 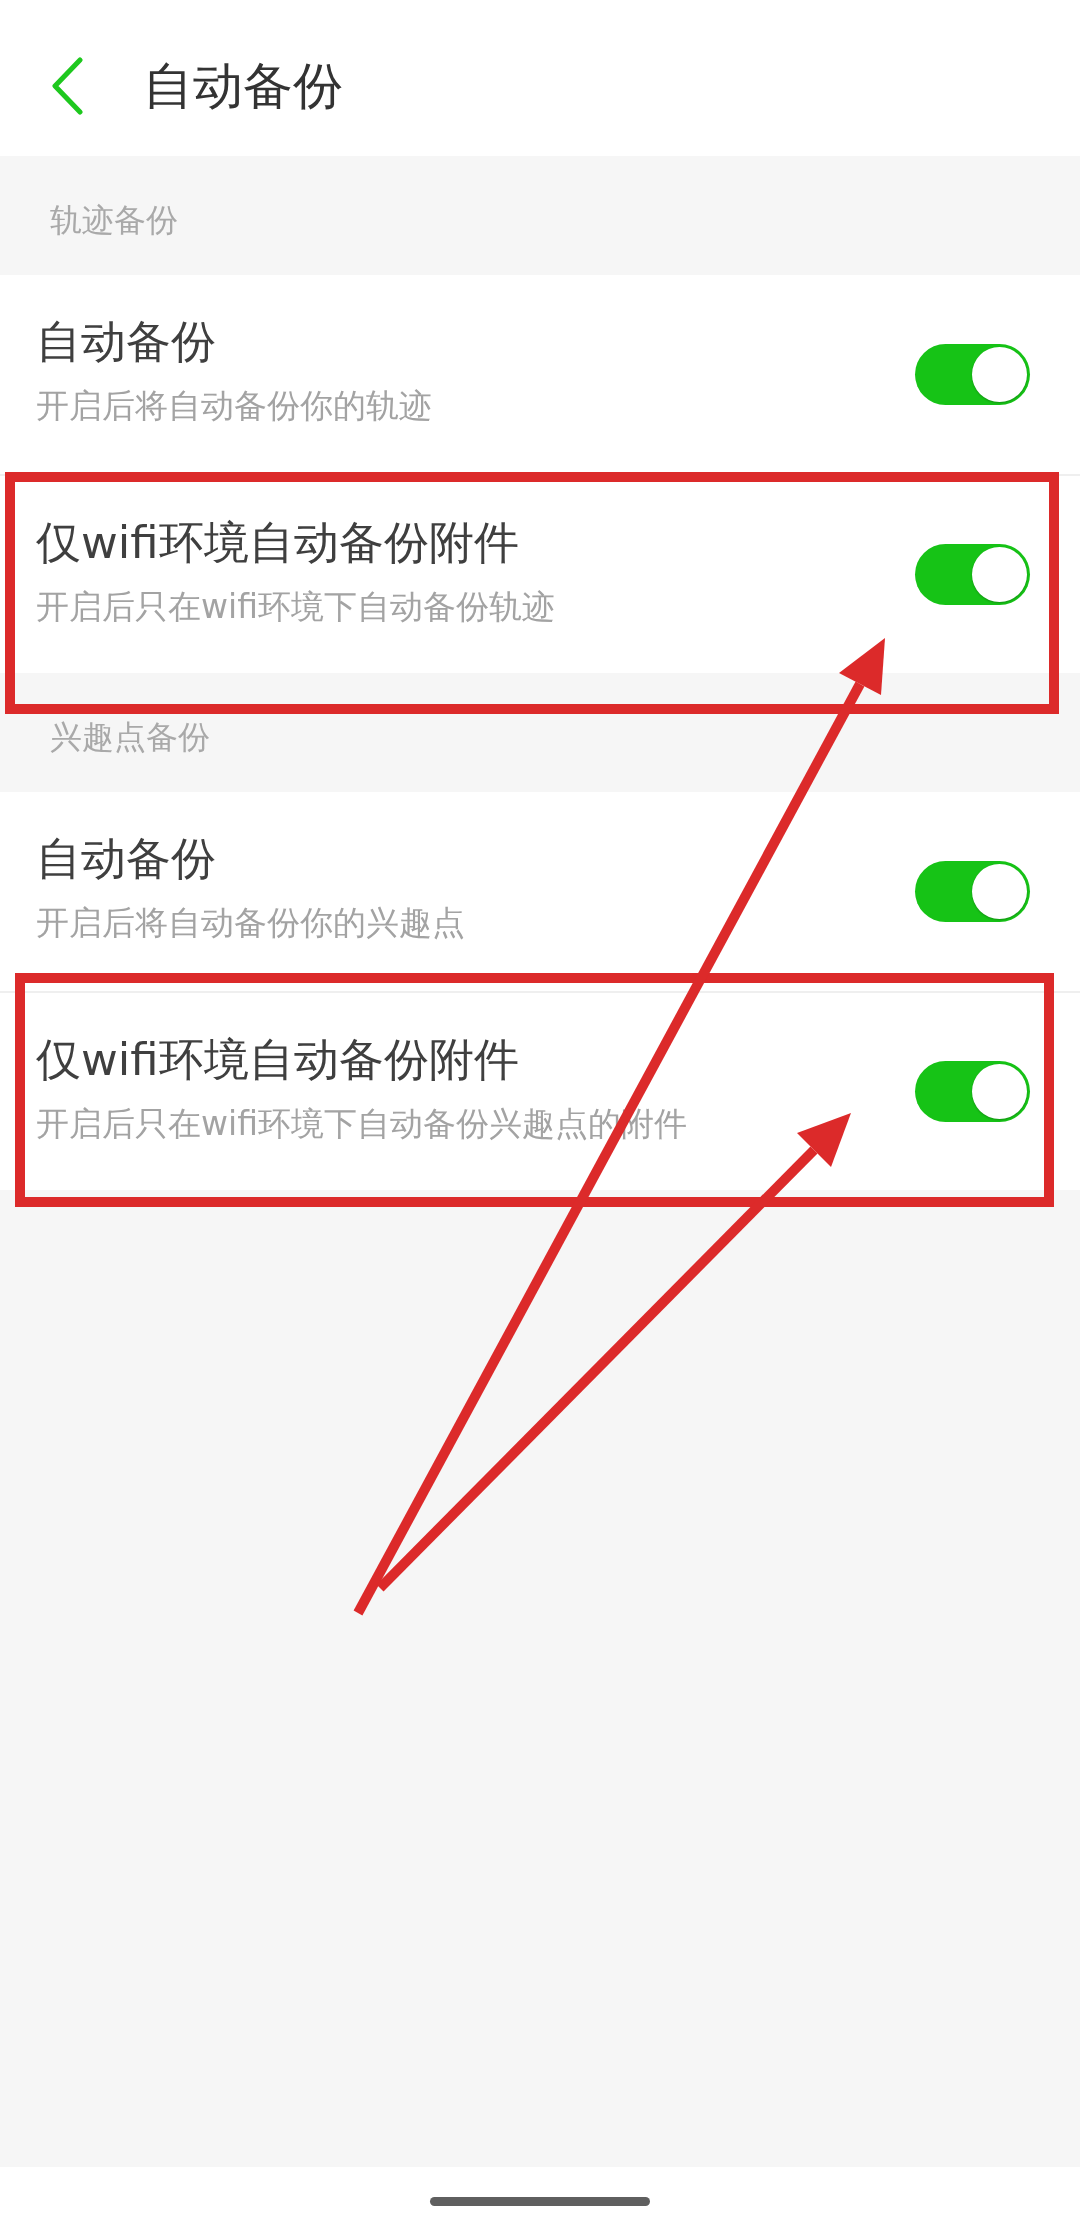 I want to click on setting-description: 开启后将自动备份你的轨迹, so click(x=234, y=406).